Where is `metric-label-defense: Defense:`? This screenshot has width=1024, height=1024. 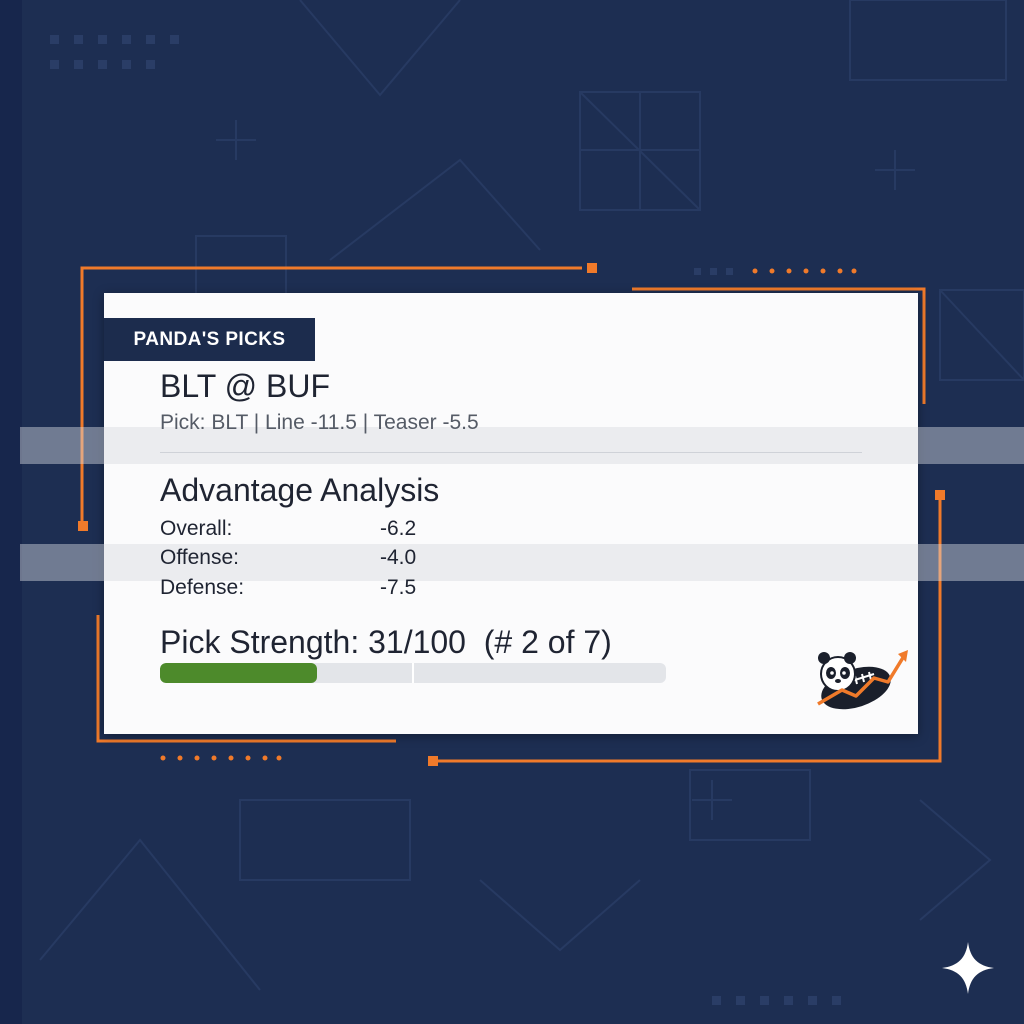
metric-label-defense: Defense: is located at coordinates (202, 587).